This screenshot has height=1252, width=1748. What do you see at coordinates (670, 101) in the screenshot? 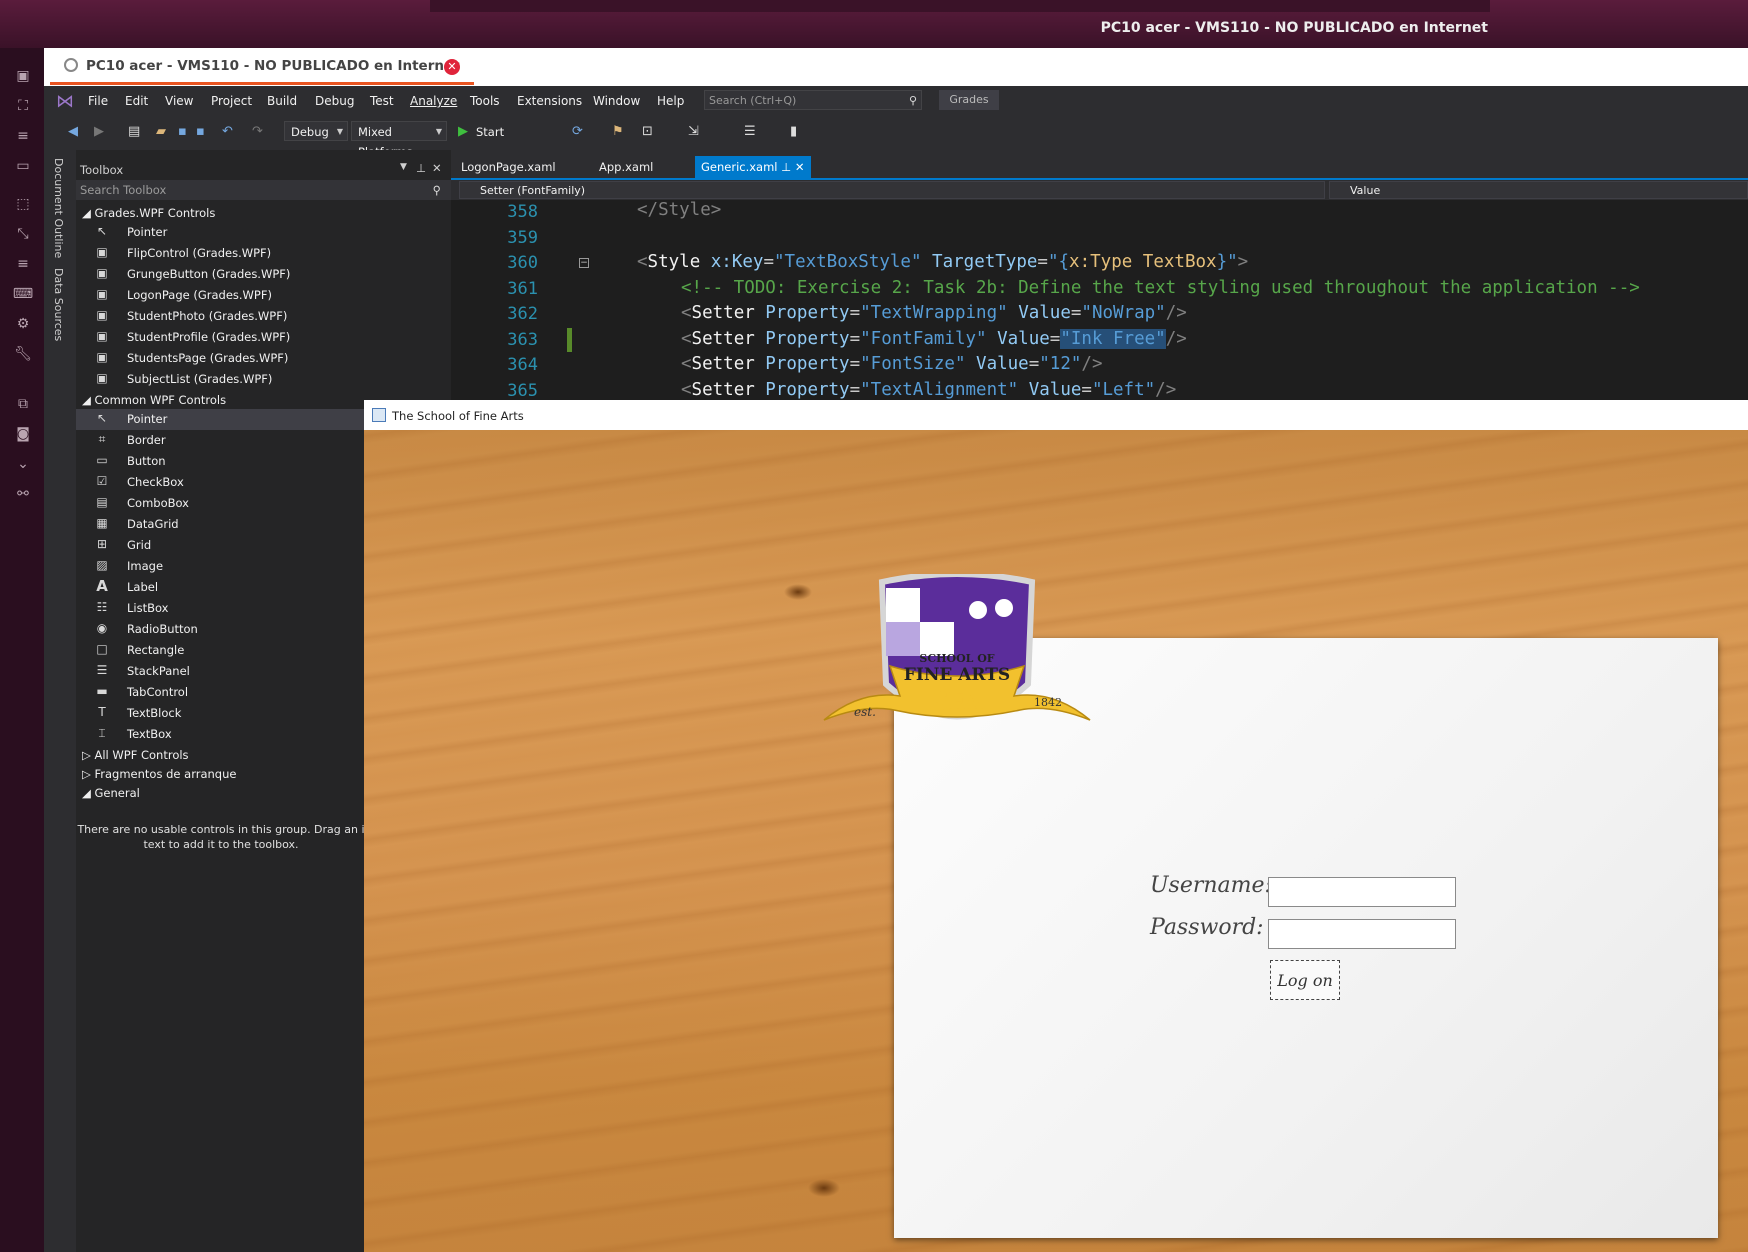
I see `menu-help: Help` at bounding box center [670, 101].